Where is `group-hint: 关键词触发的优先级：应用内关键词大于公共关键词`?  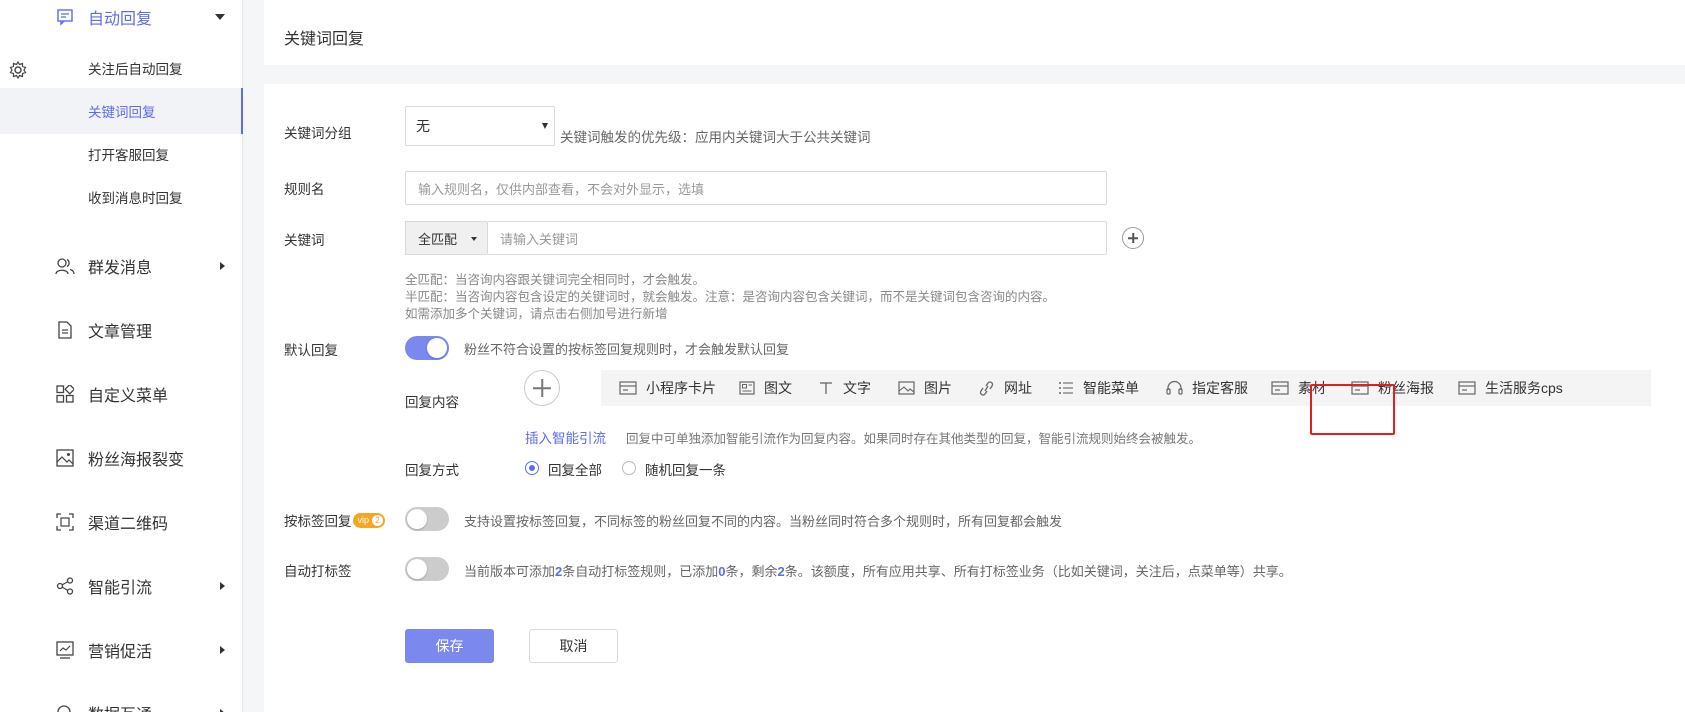
group-hint: 关键词触发的优先级：应用内关键词大于公共关键词 is located at coordinates (715, 137).